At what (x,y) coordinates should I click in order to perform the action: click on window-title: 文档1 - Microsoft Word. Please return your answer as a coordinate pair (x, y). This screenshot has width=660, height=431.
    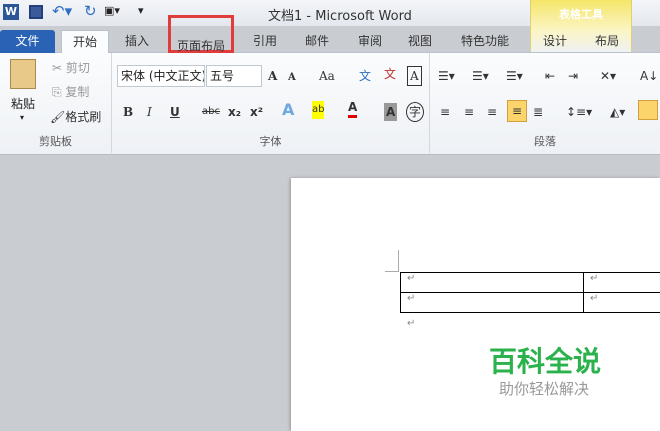
    Looking at the image, I should click on (340, 16).